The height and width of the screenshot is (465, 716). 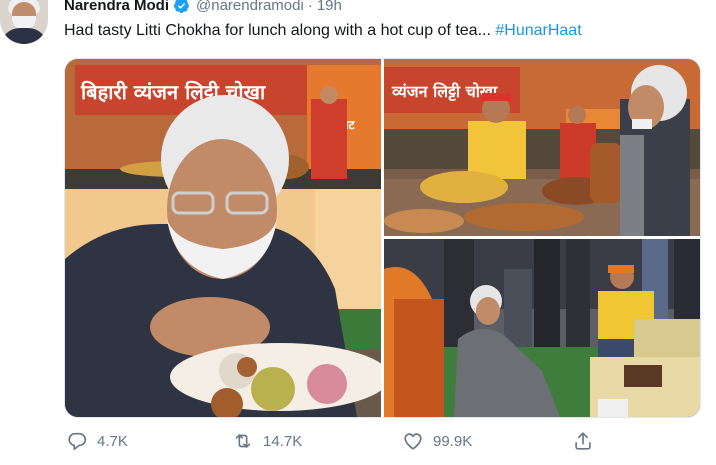 I want to click on reply-icon, so click(x=77, y=441).